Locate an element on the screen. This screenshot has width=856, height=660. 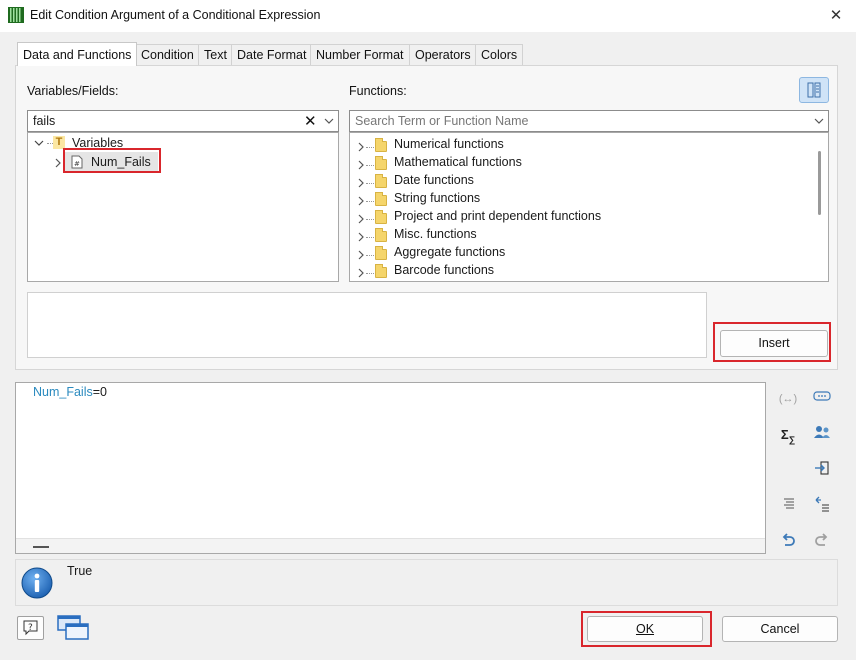
function-search-placeholder: Search Term or Function Name is located at coordinates (442, 121).